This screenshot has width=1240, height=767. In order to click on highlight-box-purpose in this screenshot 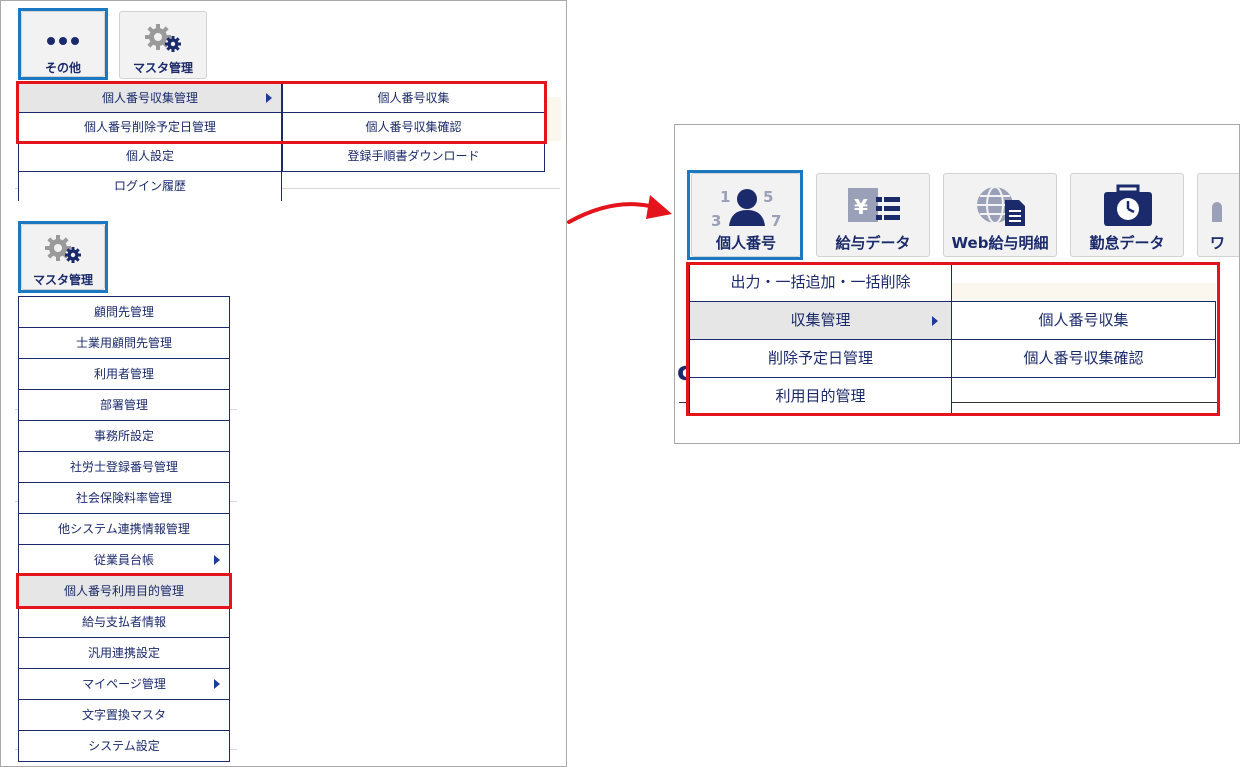, I will do `click(124, 591)`.